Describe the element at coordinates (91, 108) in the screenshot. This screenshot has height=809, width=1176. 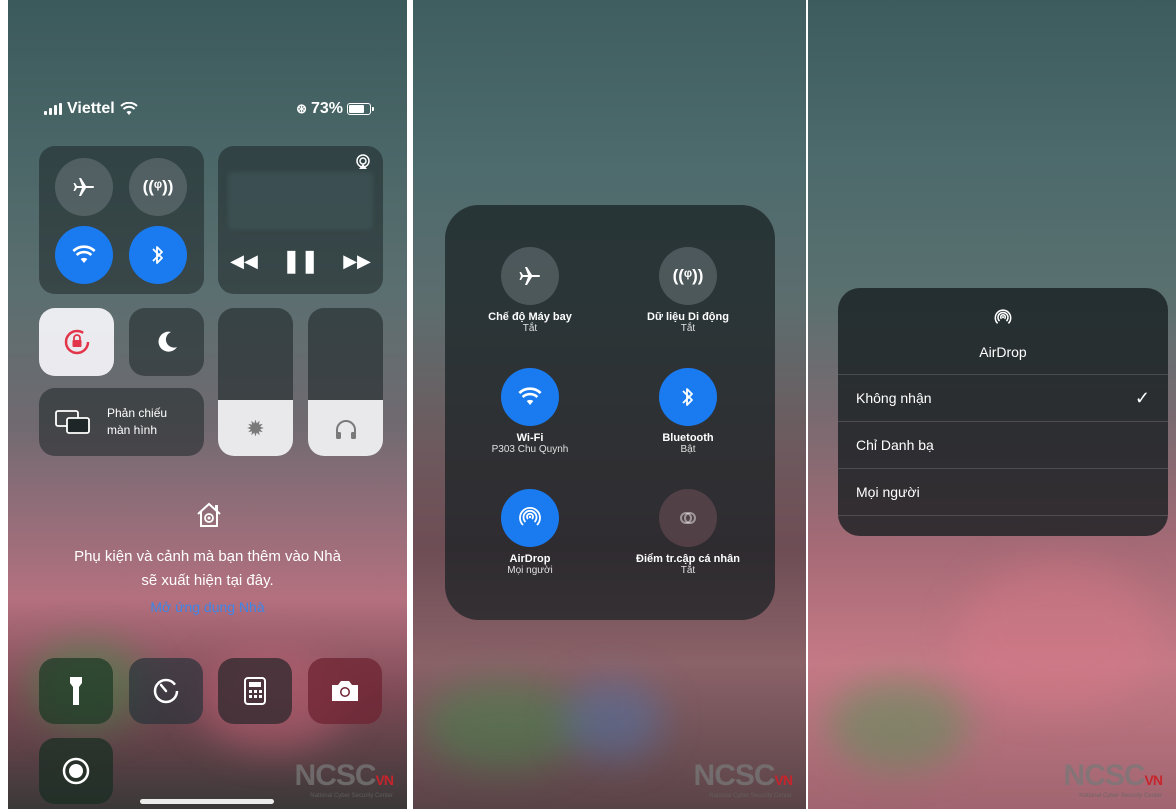
I see `carrier-name: Viettel` at that location.